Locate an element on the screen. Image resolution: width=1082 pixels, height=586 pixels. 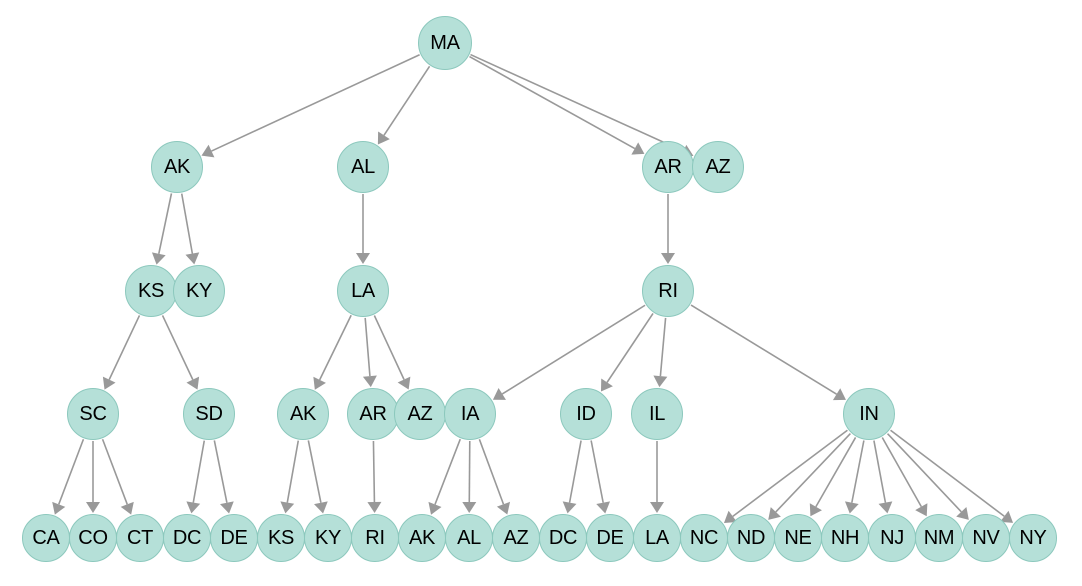
graph-node-sd: SD is located at coordinates (209, 414).